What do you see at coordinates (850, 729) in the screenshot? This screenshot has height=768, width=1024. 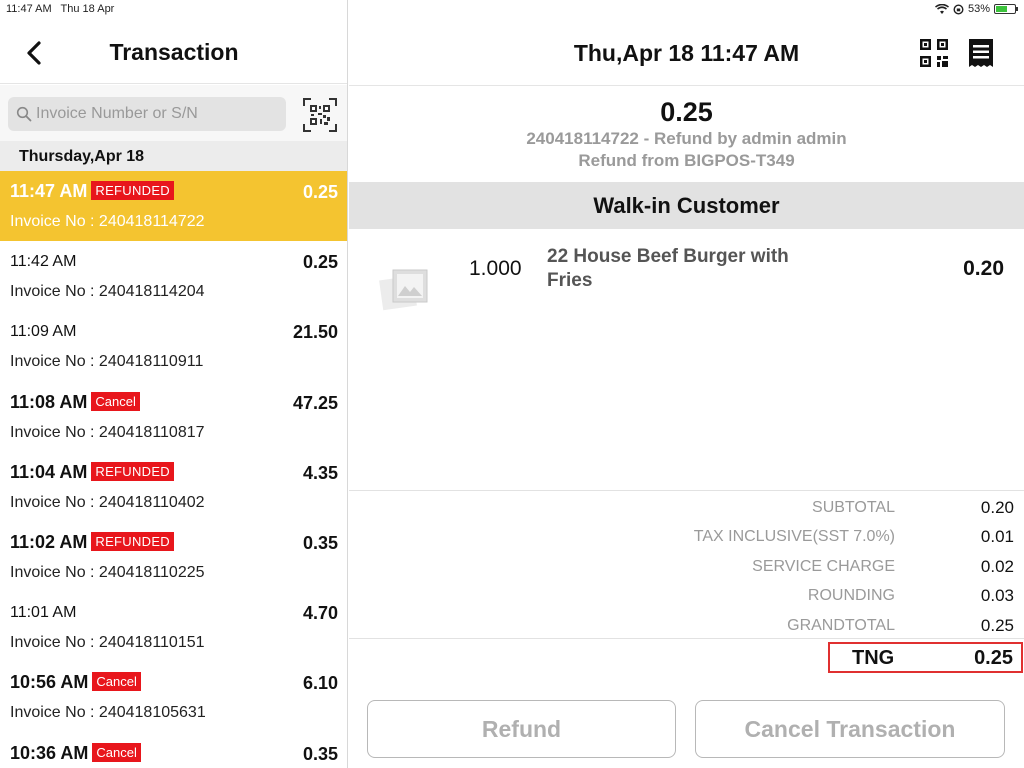 I see `cancel-transaction-button: Cancel Transaction` at bounding box center [850, 729].